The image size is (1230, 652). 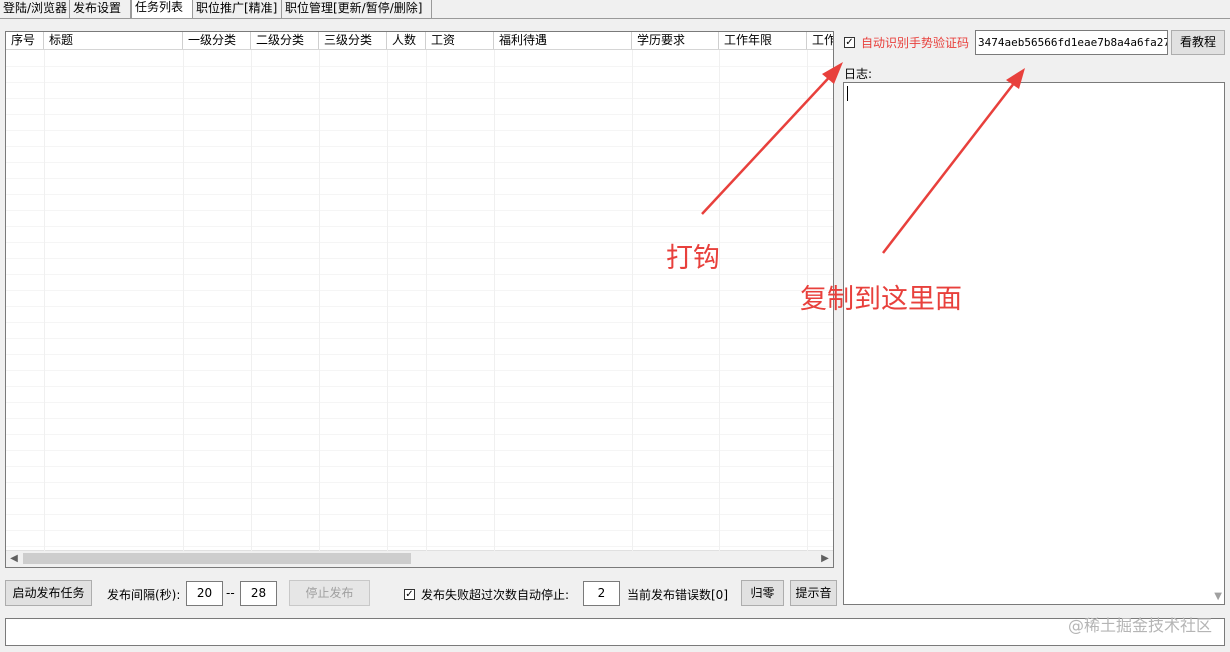 What do you see at coordinates (915, 42) in the screenshot?
I see `auto-captcha-label: 自动识别手势验证码` at bounding box center [915, 42].